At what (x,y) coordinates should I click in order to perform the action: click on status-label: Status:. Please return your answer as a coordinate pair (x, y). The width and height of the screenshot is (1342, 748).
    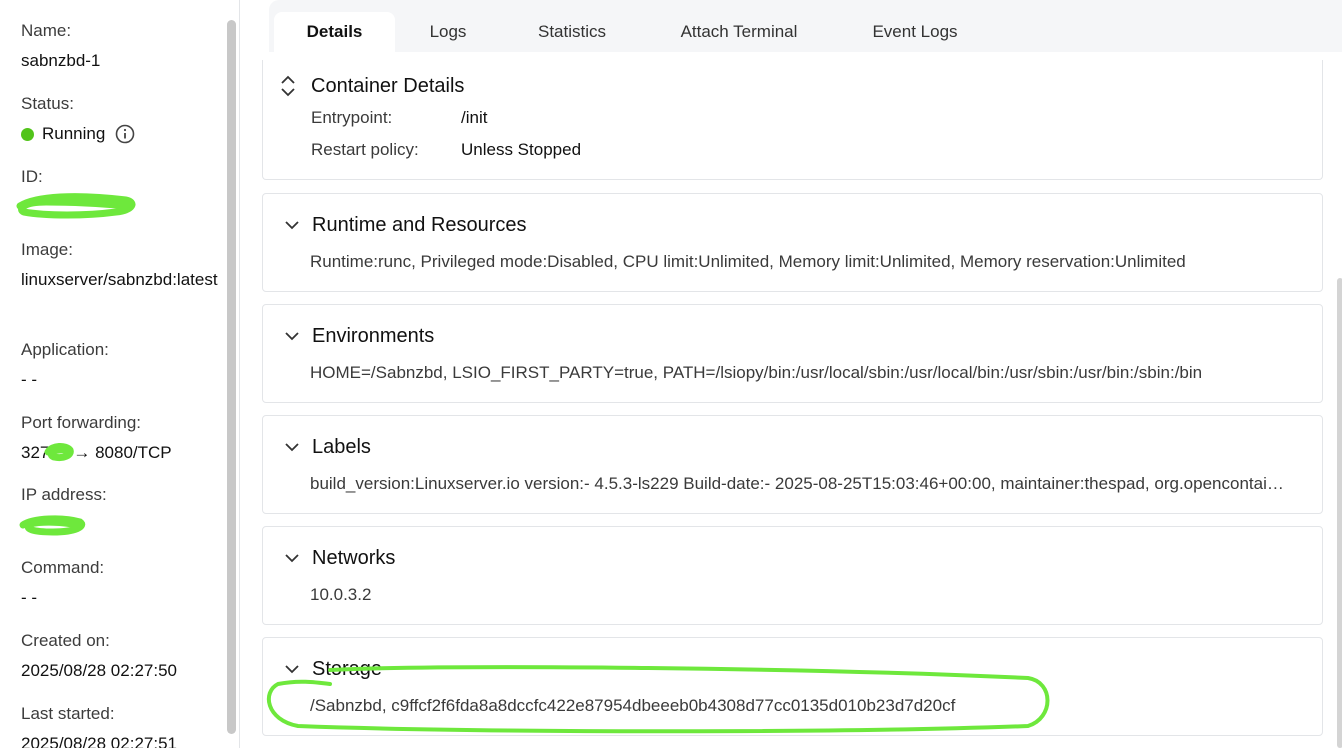
    Looking at the image, I should click on (47, 103).